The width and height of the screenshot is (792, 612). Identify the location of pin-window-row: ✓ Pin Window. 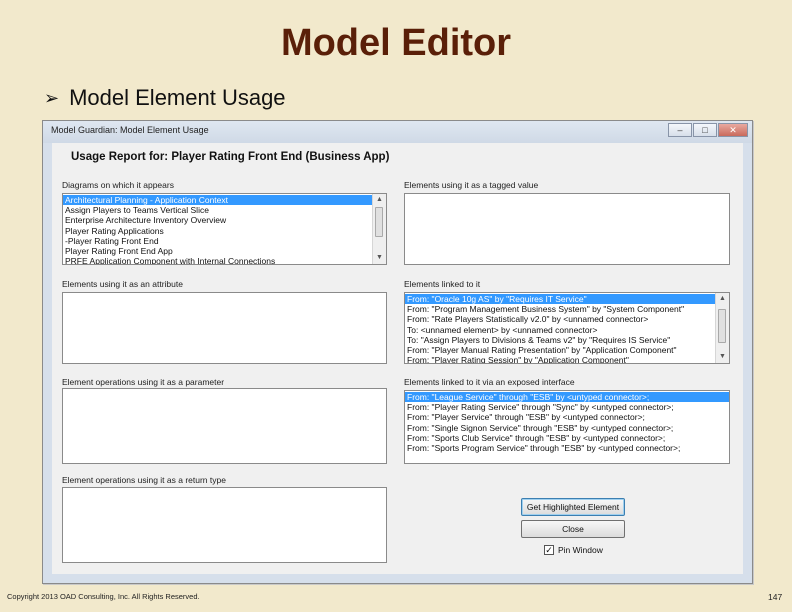
(573, 550).